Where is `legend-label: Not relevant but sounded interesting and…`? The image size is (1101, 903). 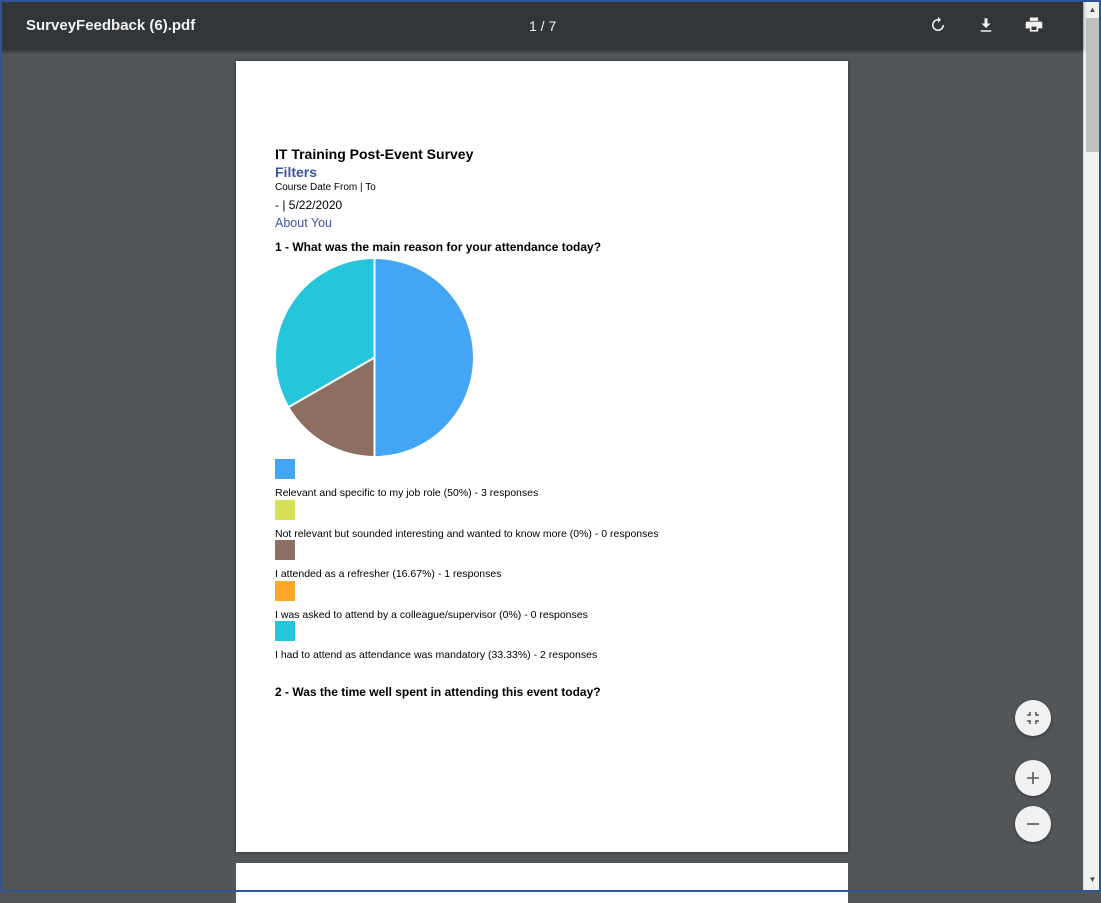 legend-label: Not relevant but sounded interesting and… is located at coordinates (467, 533).